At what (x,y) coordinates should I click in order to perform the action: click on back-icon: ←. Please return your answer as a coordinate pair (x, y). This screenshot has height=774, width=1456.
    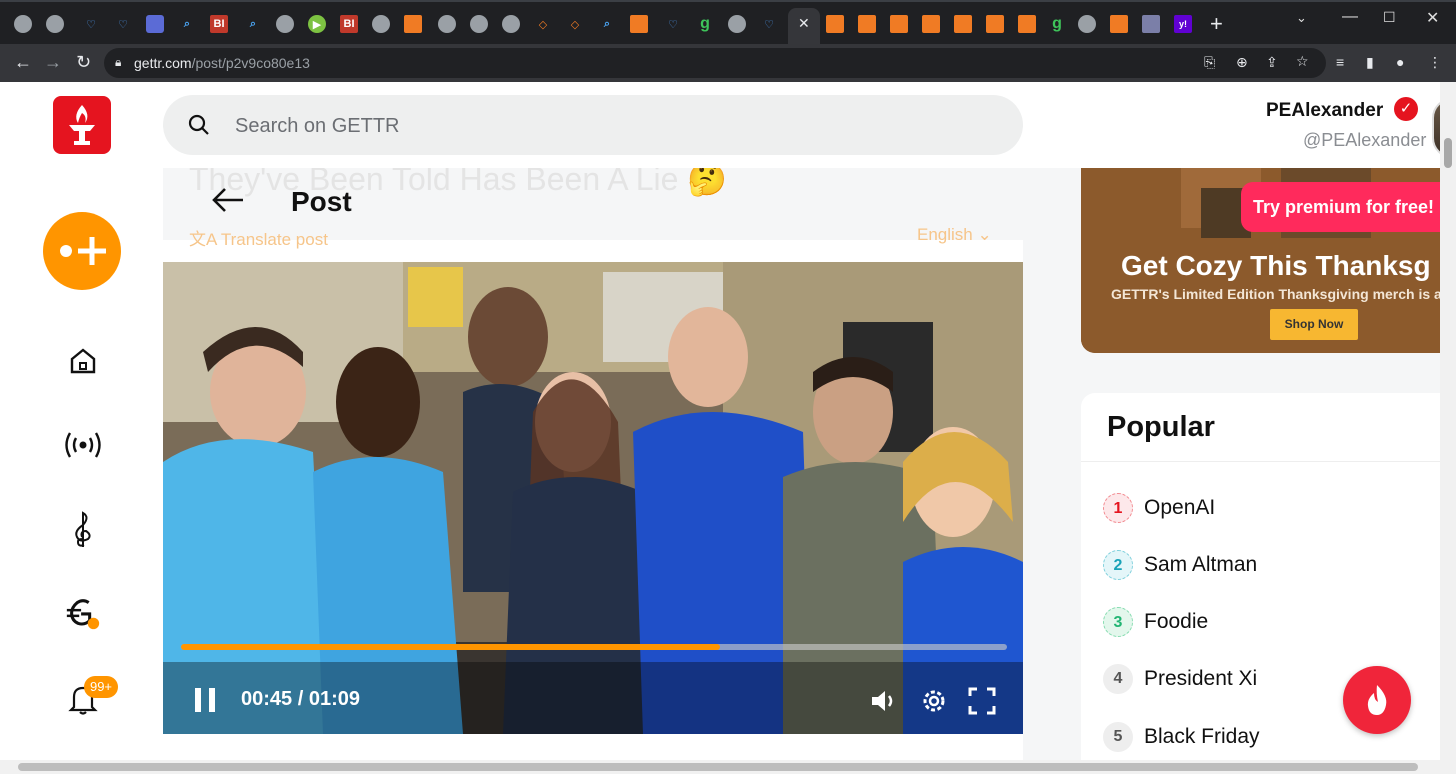
    Looking at the image, I should click on (23, 62).